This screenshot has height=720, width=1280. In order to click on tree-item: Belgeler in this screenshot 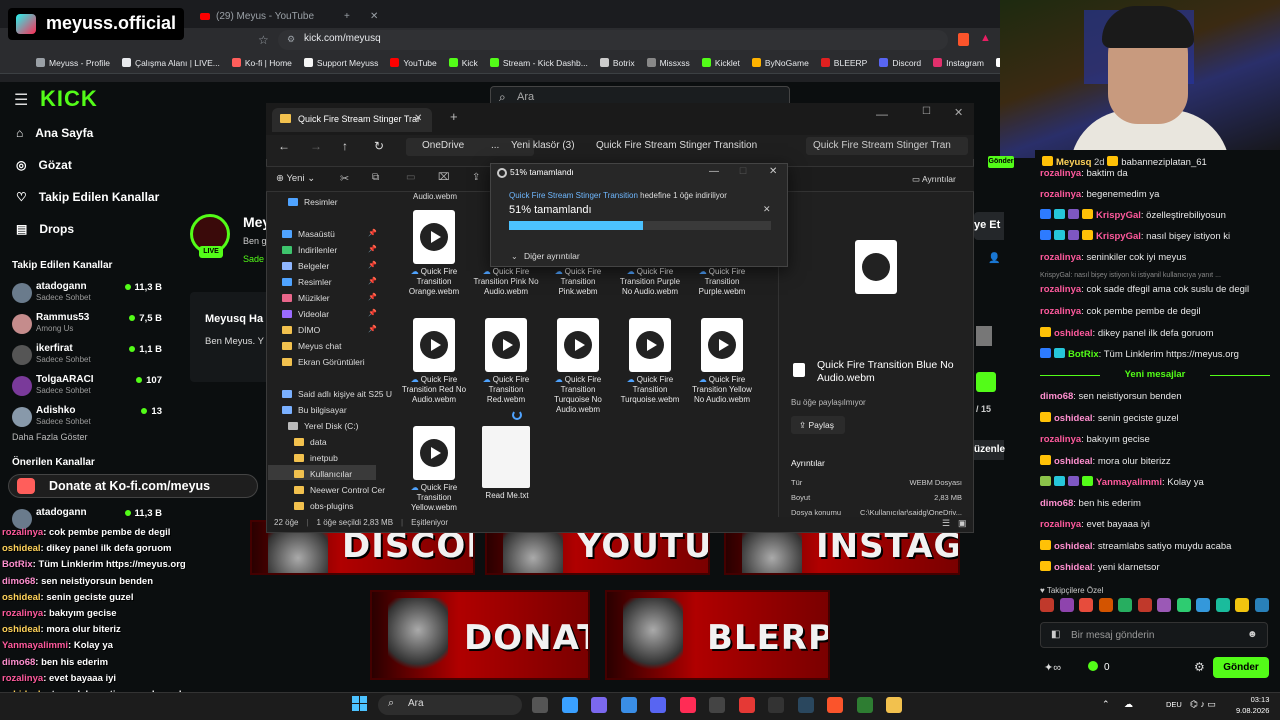, I will do `click(305, 266)`.